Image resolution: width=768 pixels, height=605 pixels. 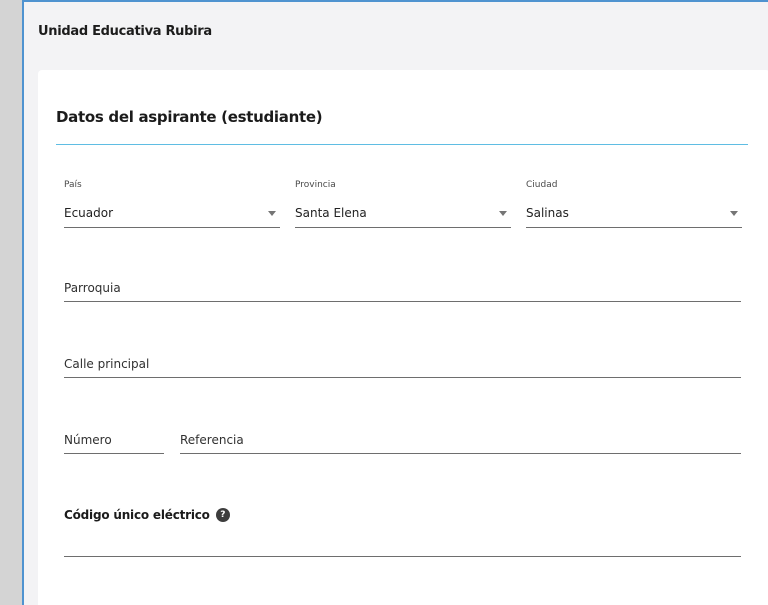 What do you see at coordinates (125, 31) in the screenshot?
I see `app-title: Unidad Educativa Rubira` at bounding box center [125, 31].